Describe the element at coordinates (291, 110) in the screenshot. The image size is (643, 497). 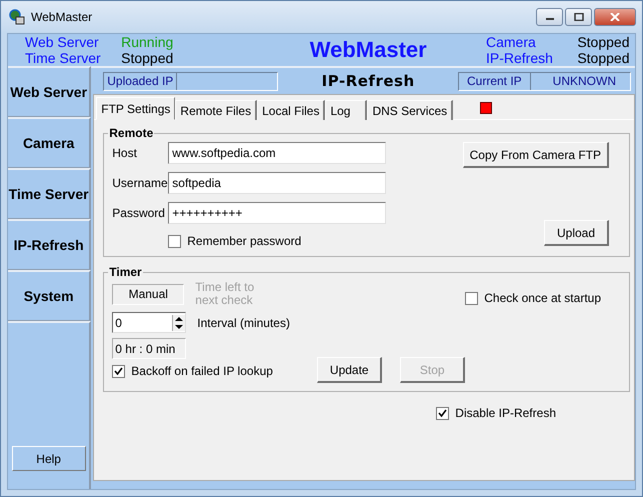
I see `tab: Local Files` at that location.